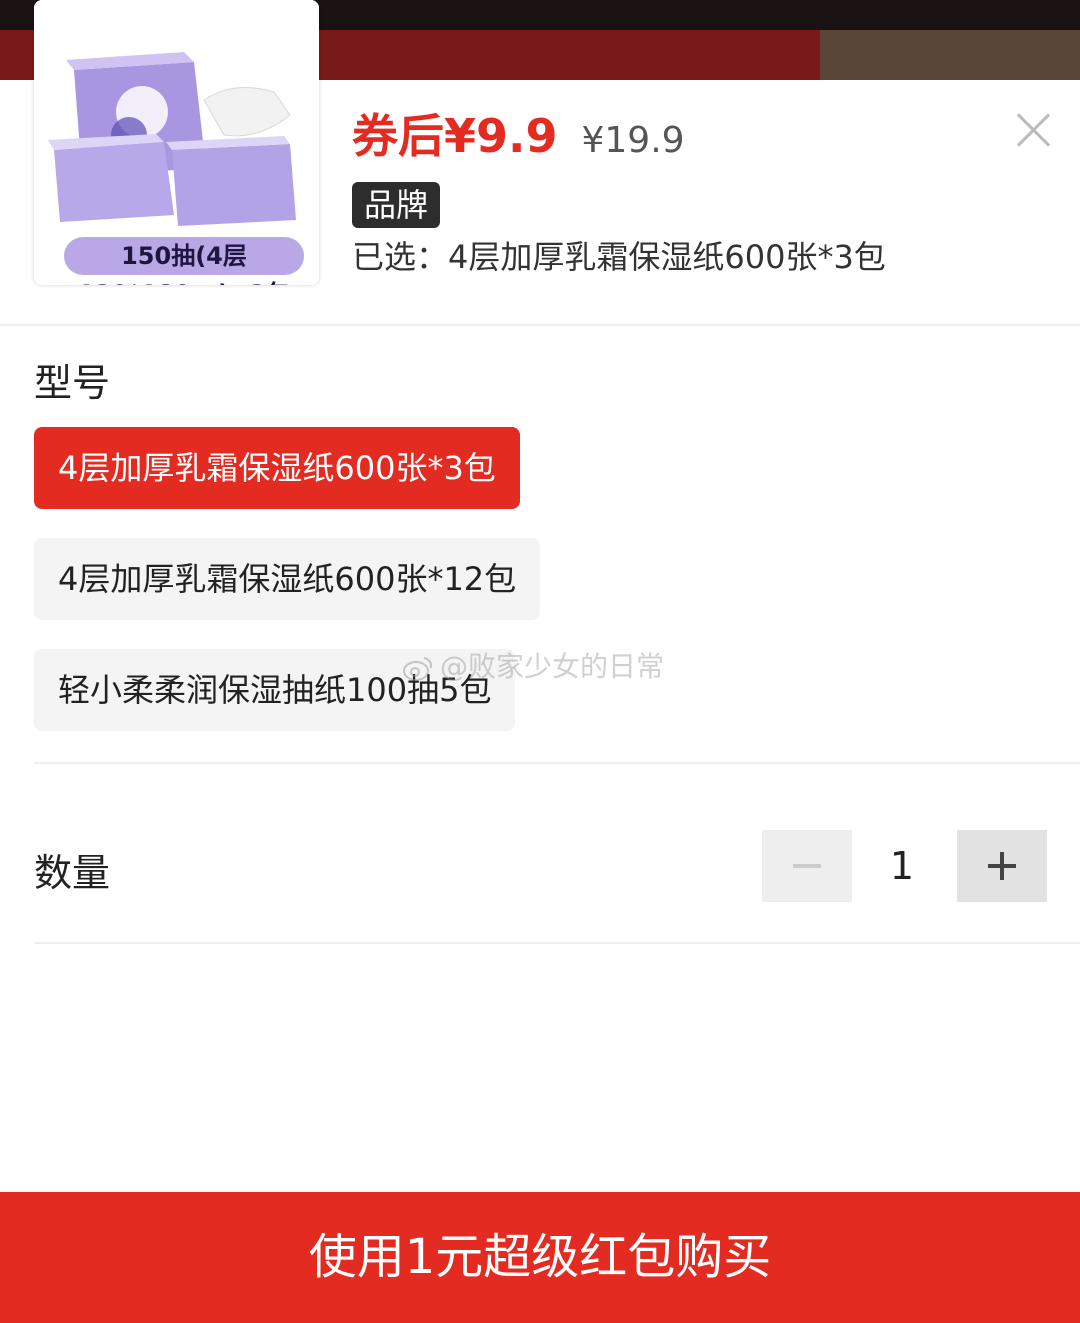 This screenshot has height=1323, width=1080. I want to click on quantity-increase-button, so click(1002, 866).